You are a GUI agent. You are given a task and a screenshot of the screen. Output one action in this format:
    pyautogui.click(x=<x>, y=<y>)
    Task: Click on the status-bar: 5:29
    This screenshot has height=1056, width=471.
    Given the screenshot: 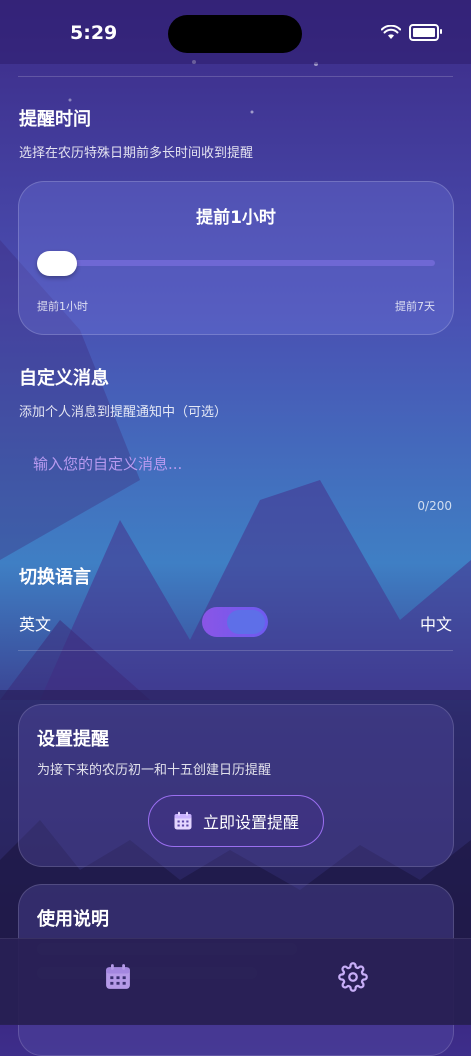 What is the action you would take?
    pyautogui.click(x=235, y=32)
    